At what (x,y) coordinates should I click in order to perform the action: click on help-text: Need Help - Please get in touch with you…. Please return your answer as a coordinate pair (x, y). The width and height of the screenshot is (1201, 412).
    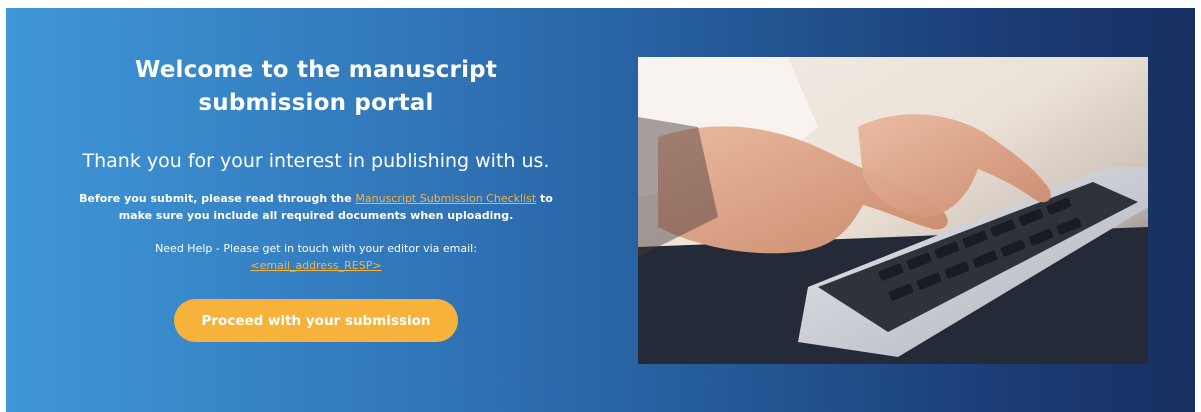
    Looking at the image, I should click on (316, 257).